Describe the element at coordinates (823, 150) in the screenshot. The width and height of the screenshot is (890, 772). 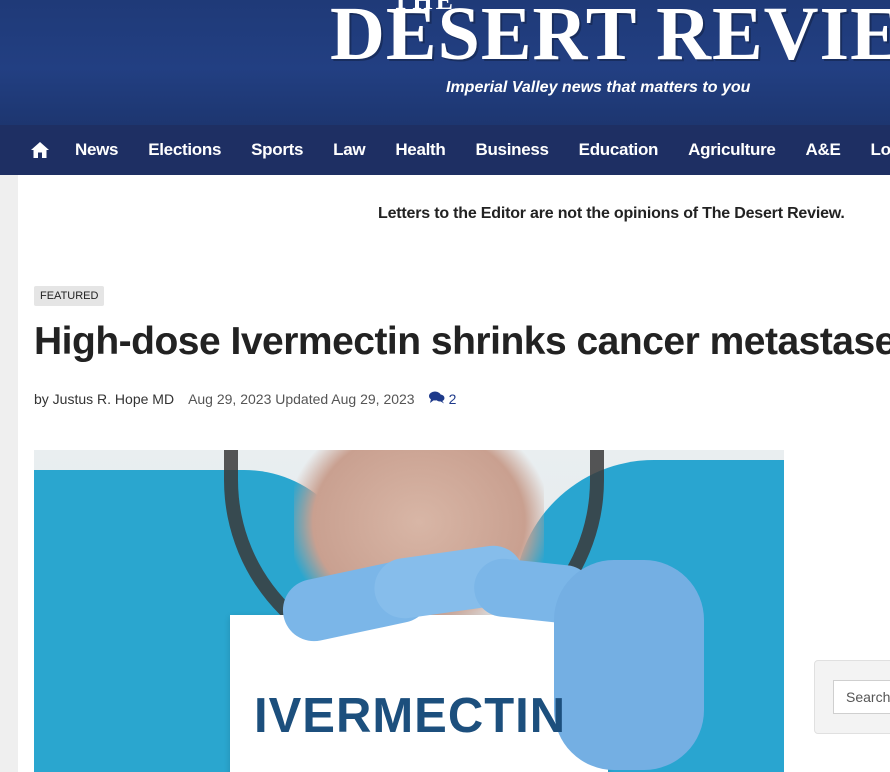
I see `nav-item-ae: A&E` at that location.